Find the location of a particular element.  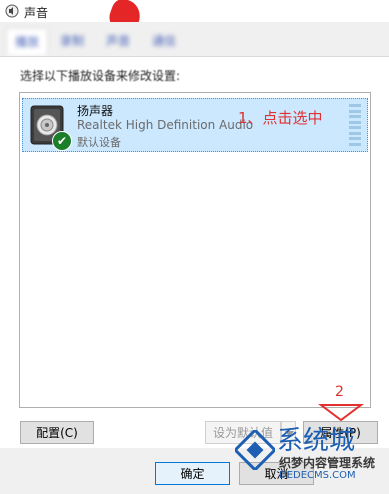

ok-button: 确定 is located at coordinates (192, 473).